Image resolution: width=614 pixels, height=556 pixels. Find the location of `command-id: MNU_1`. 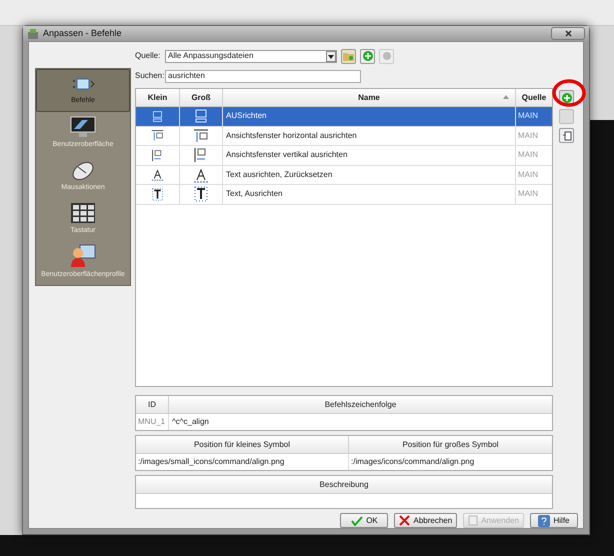

command-id: MNU_1 is located at coordinates (152, 422).